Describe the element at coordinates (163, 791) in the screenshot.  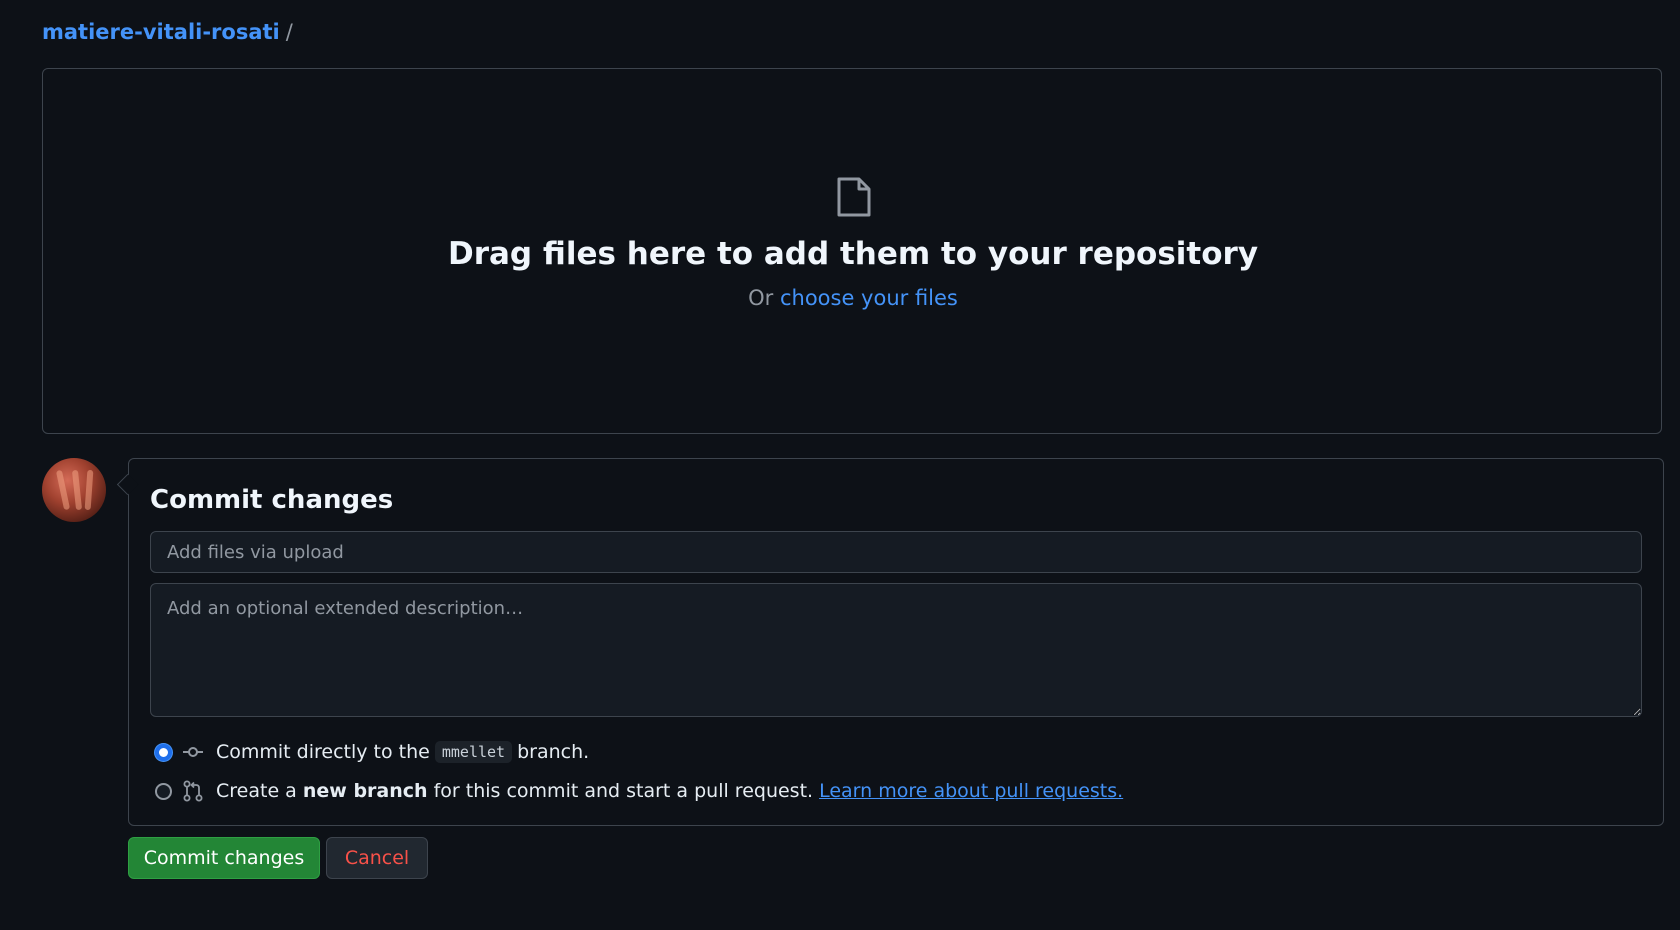
I see `new-branch-radio` at that location.